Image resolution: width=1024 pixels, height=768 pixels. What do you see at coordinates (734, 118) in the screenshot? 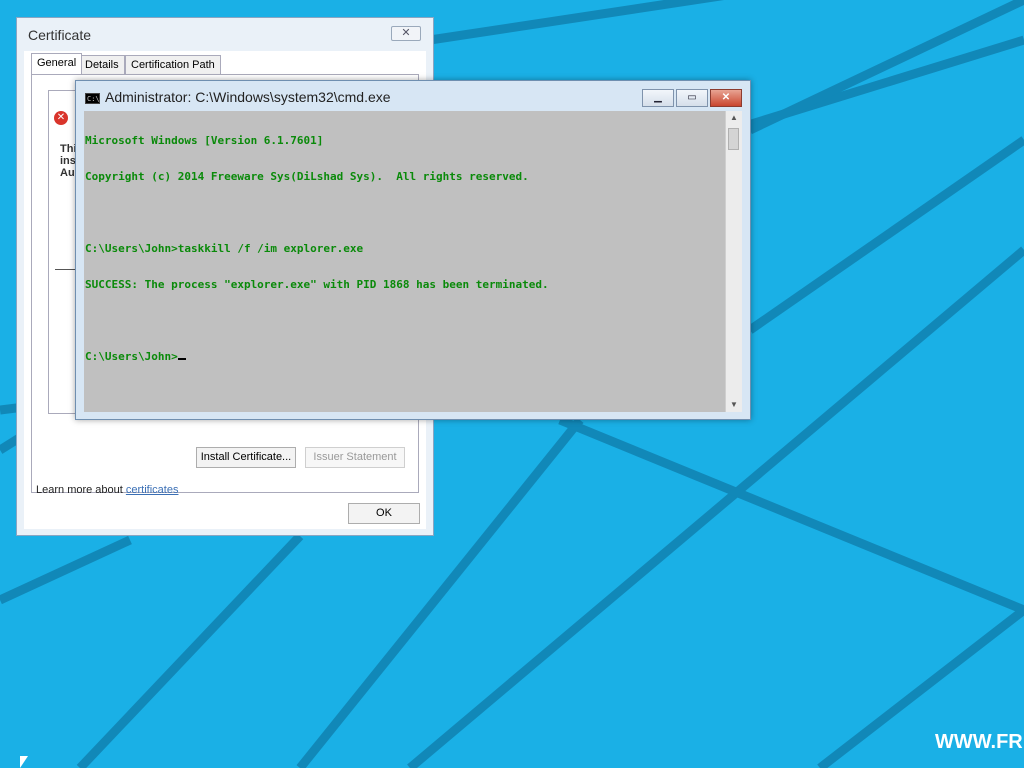
I see `scroll-up-icon: ▲` at bounding box center [734, 118].